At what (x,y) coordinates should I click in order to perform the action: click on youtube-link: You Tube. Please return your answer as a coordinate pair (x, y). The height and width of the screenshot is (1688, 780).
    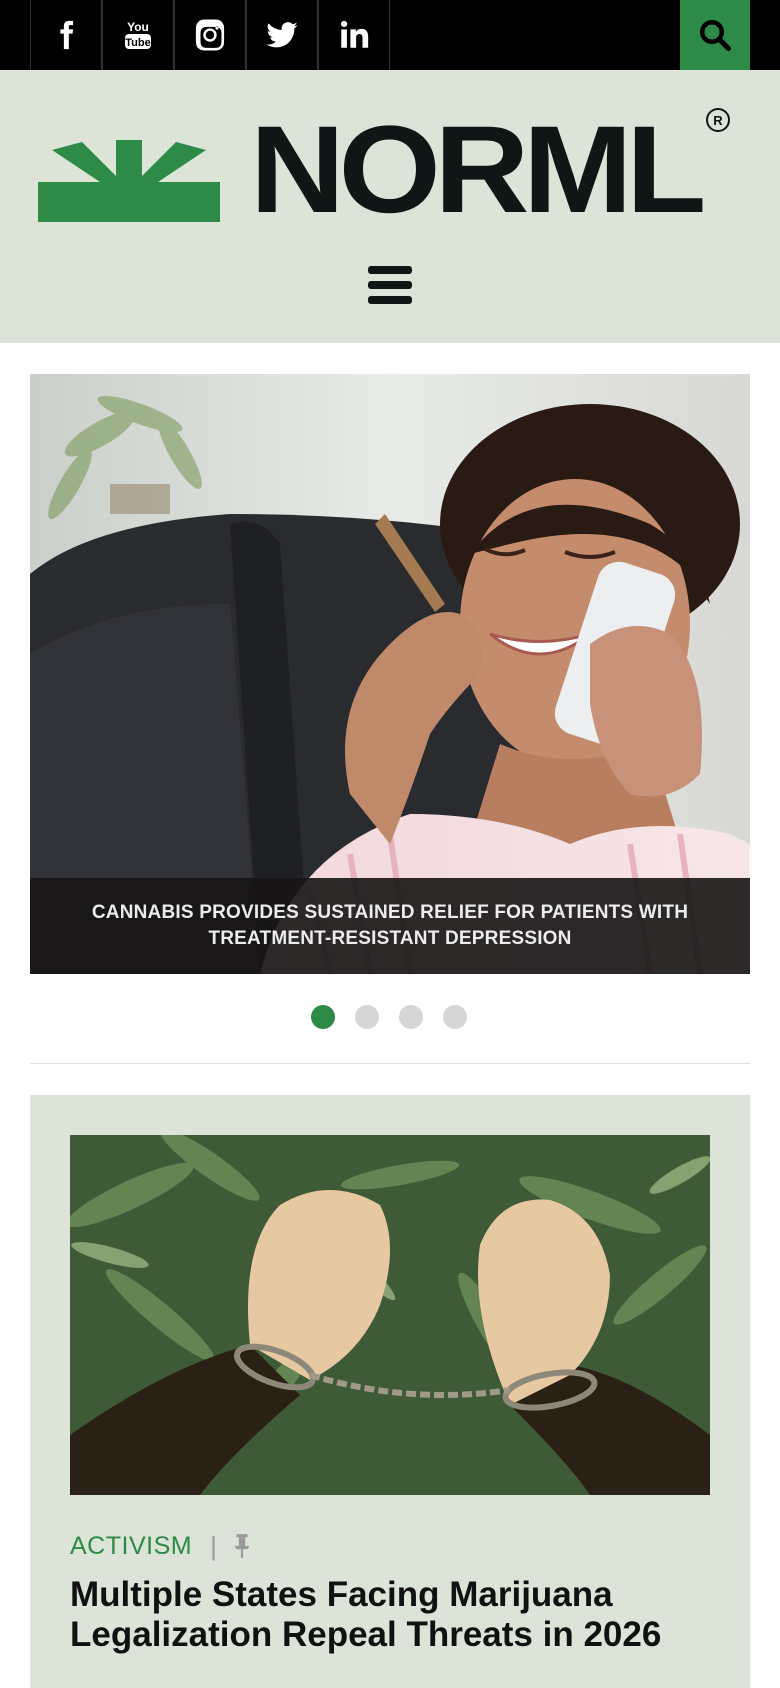
    Looking at the image, I should click on (138, 35).